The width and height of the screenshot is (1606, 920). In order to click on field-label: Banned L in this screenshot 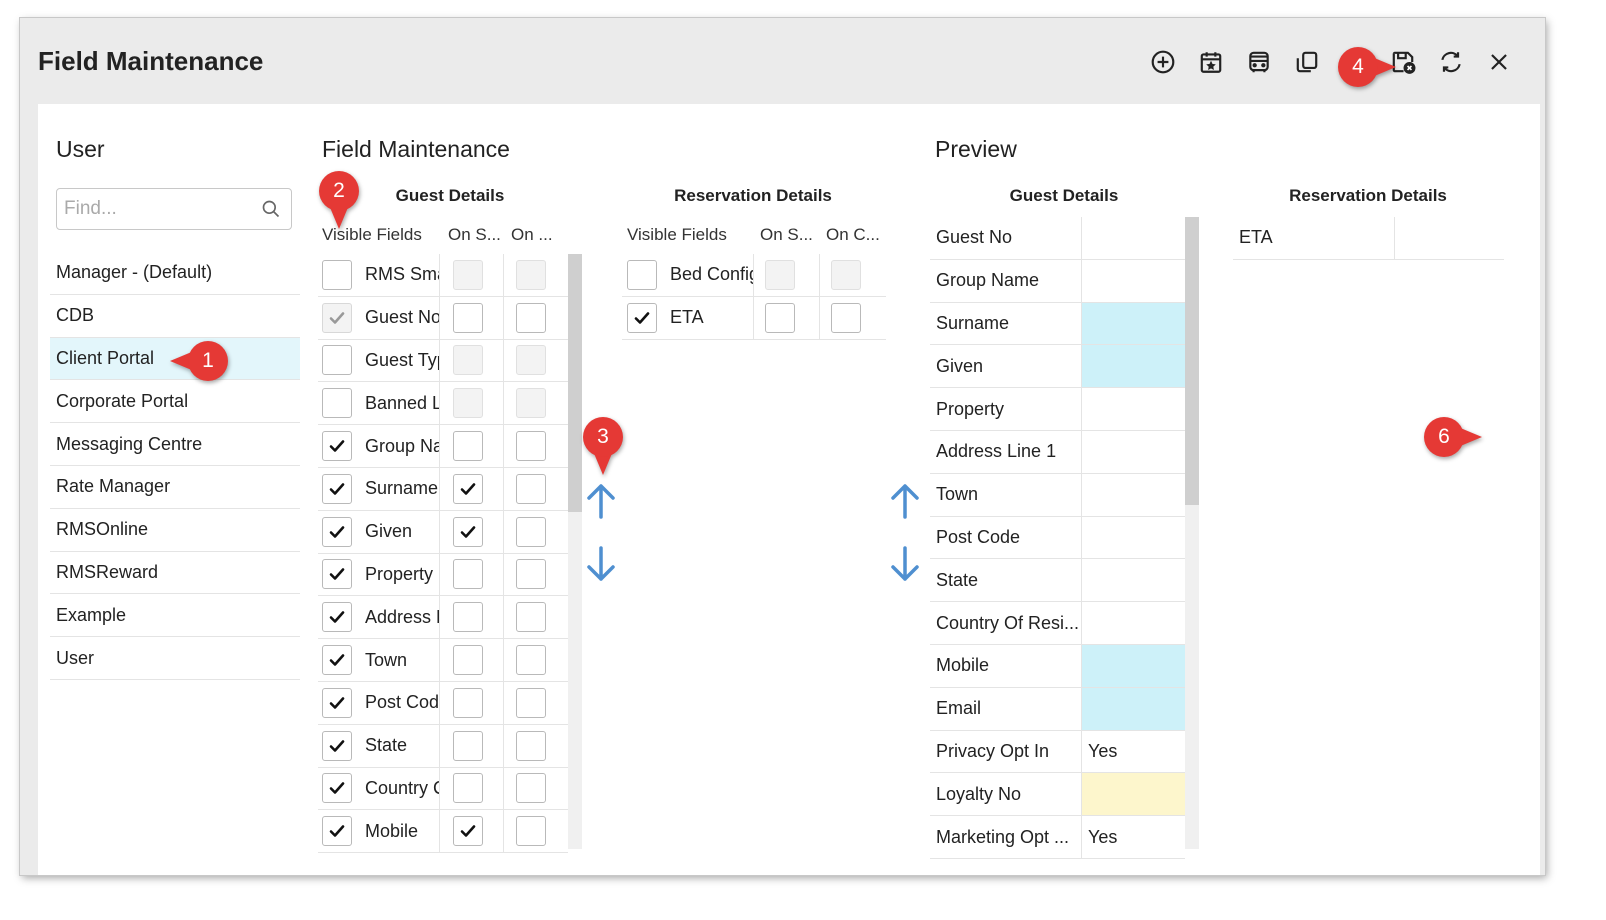, I will do `click(402, 402)`.